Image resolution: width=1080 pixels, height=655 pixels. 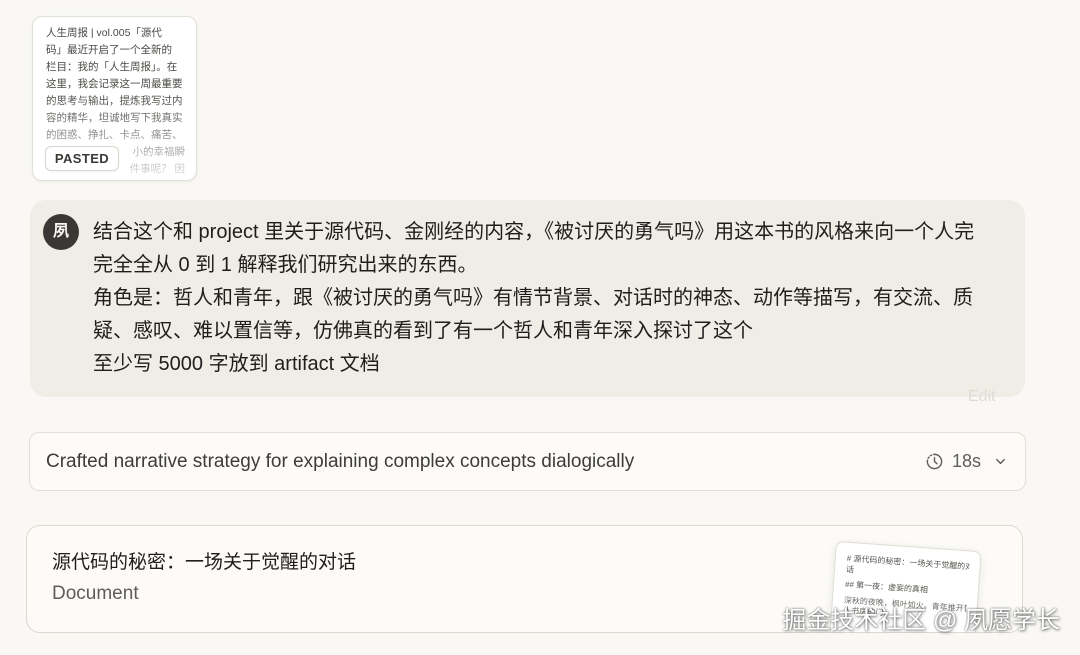 I want to click on artifact-type-label: Document, so click(x=95, y=593).